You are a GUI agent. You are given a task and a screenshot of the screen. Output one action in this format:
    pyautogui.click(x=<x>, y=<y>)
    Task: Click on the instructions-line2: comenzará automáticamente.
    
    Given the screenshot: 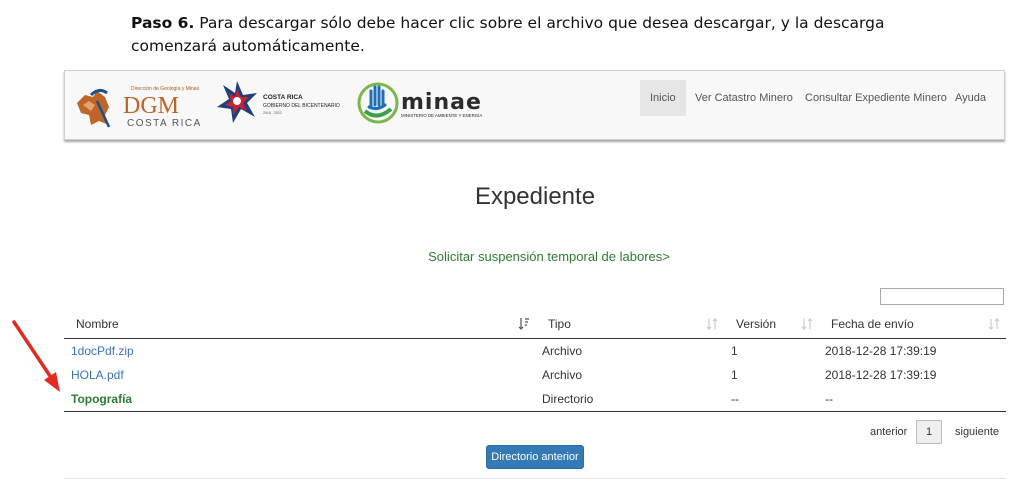 What is the action you would take?
    pyautogui.click(x=248, y=46)
    